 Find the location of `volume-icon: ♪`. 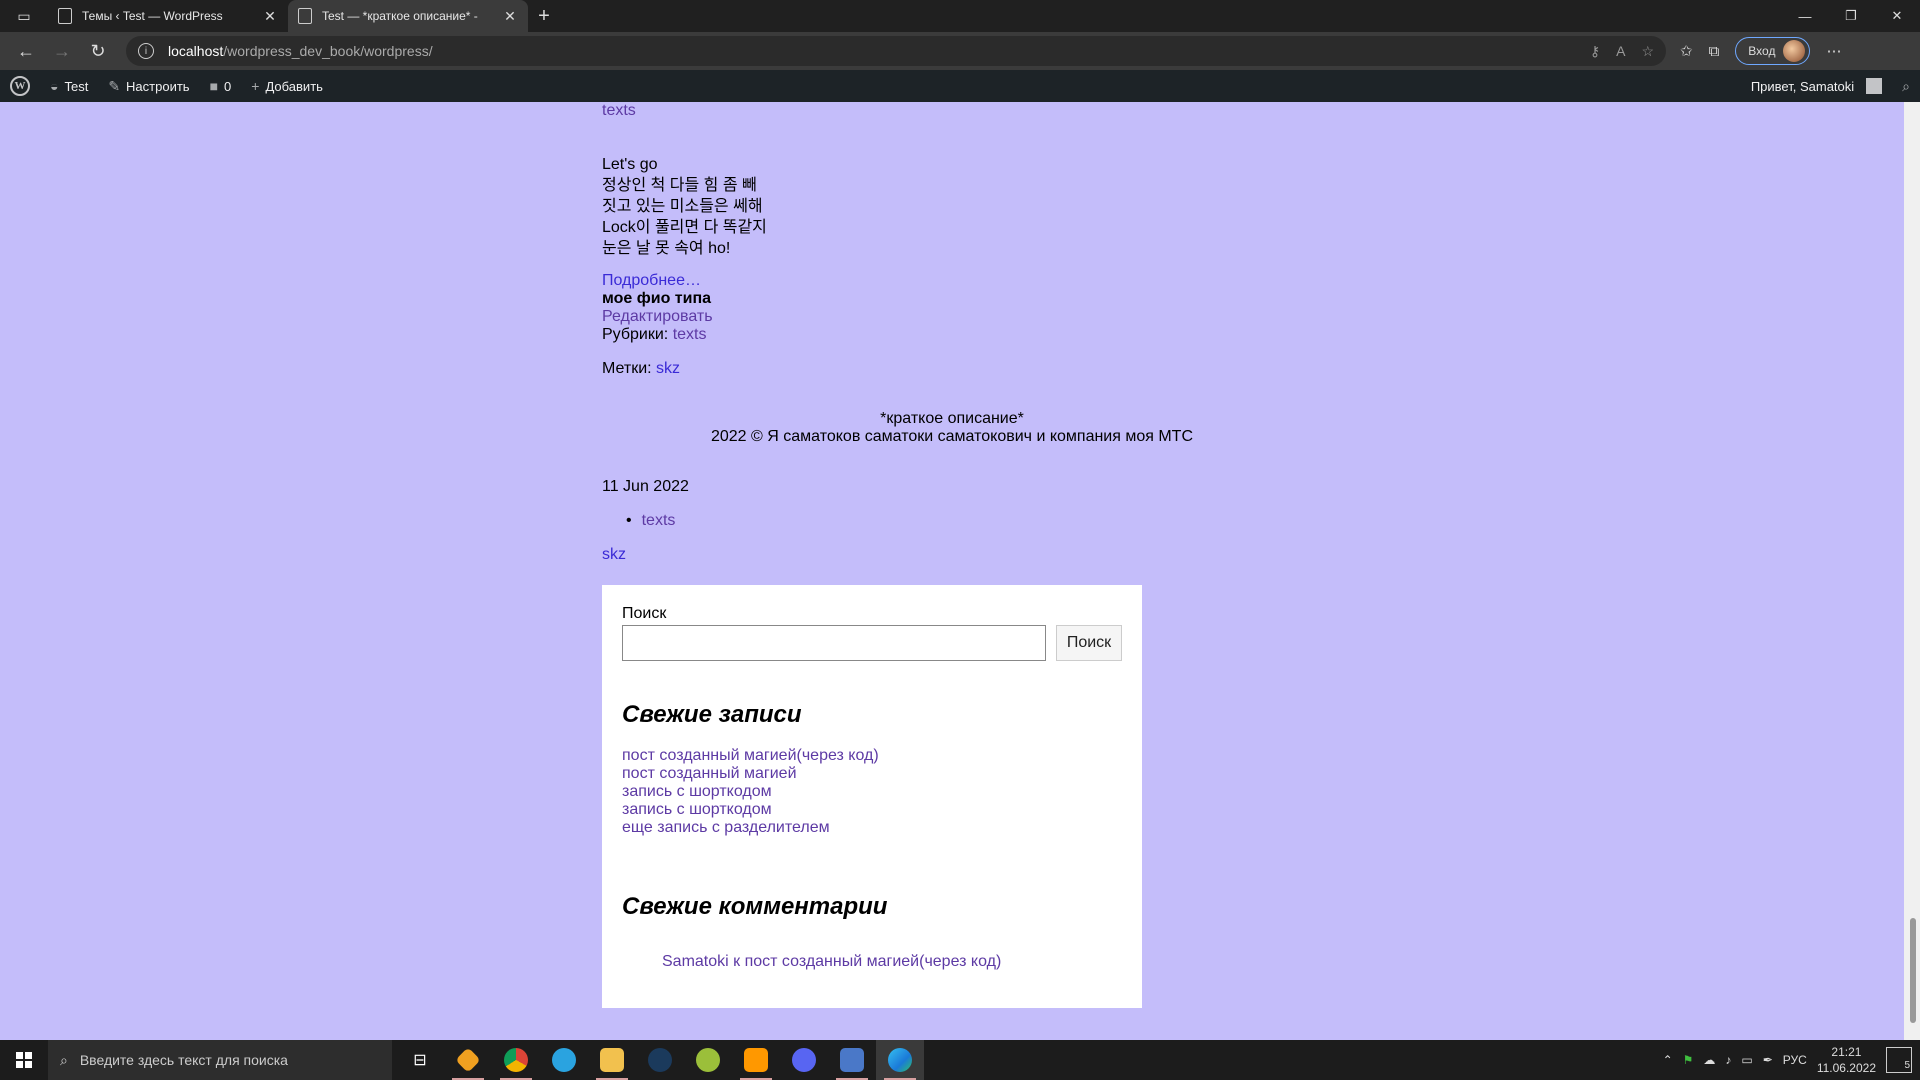

volume-icon: ♪ is located at coordinates (1728, 1060).